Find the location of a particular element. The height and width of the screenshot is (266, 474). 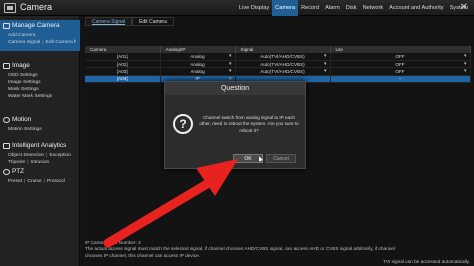

close-icon: ✕ is located at coordinates (464, 8).